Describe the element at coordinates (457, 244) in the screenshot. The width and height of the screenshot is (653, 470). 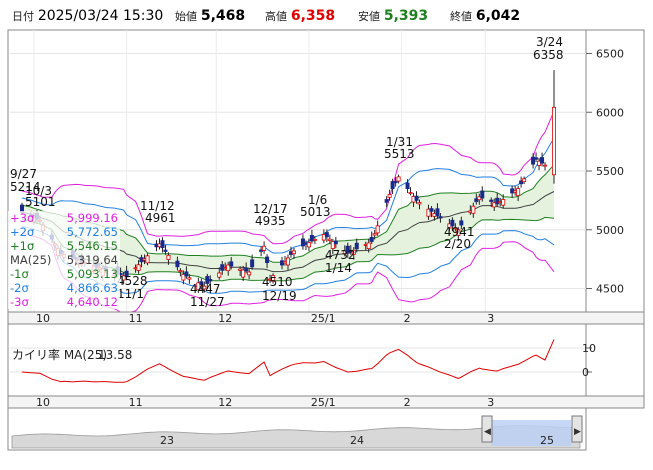
I see `annotation-date: 2/20` at that location.